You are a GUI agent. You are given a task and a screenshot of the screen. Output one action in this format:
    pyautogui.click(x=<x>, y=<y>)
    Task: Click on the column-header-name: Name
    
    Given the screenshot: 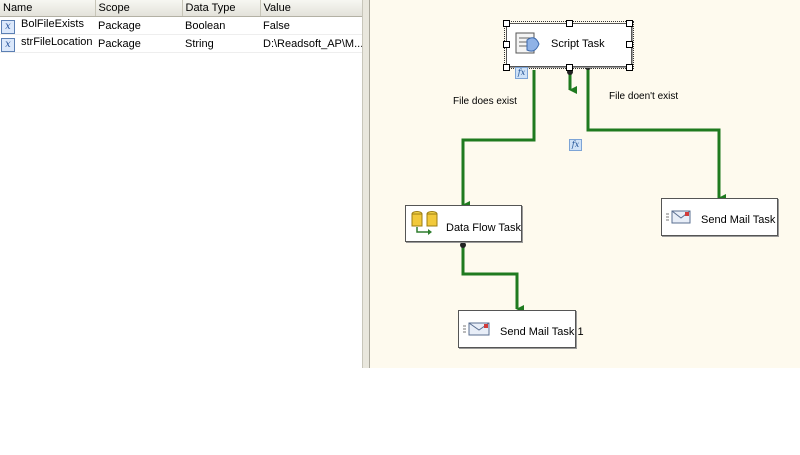 What is the action you would take?
    pyautogui.click(x=48, y=8)
    